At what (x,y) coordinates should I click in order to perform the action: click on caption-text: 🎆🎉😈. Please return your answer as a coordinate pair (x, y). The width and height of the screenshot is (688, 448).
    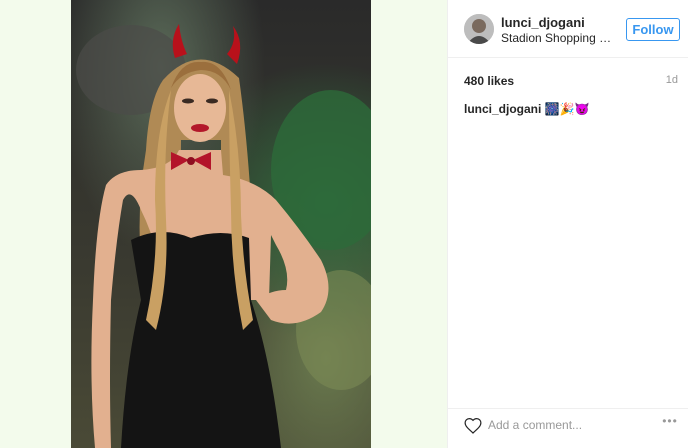
    Looking at the image, I should click on (567, 109).